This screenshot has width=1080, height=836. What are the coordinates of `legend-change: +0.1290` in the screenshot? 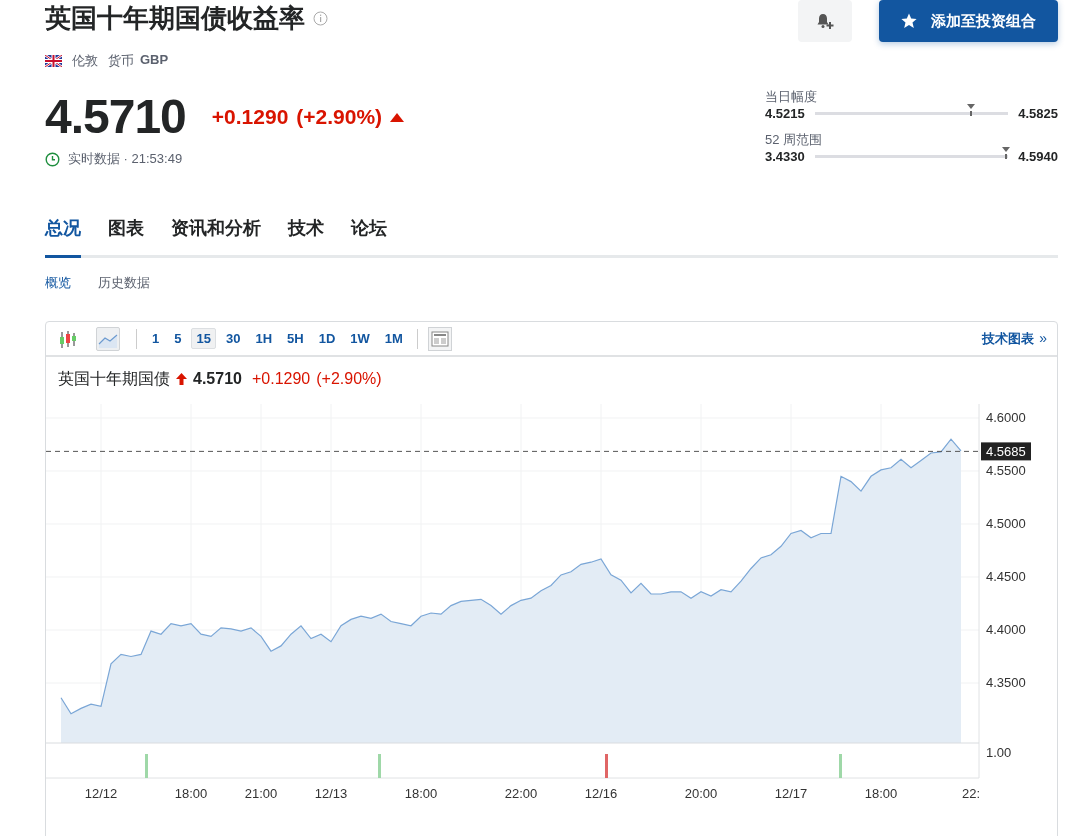 It's located at (281, 379).